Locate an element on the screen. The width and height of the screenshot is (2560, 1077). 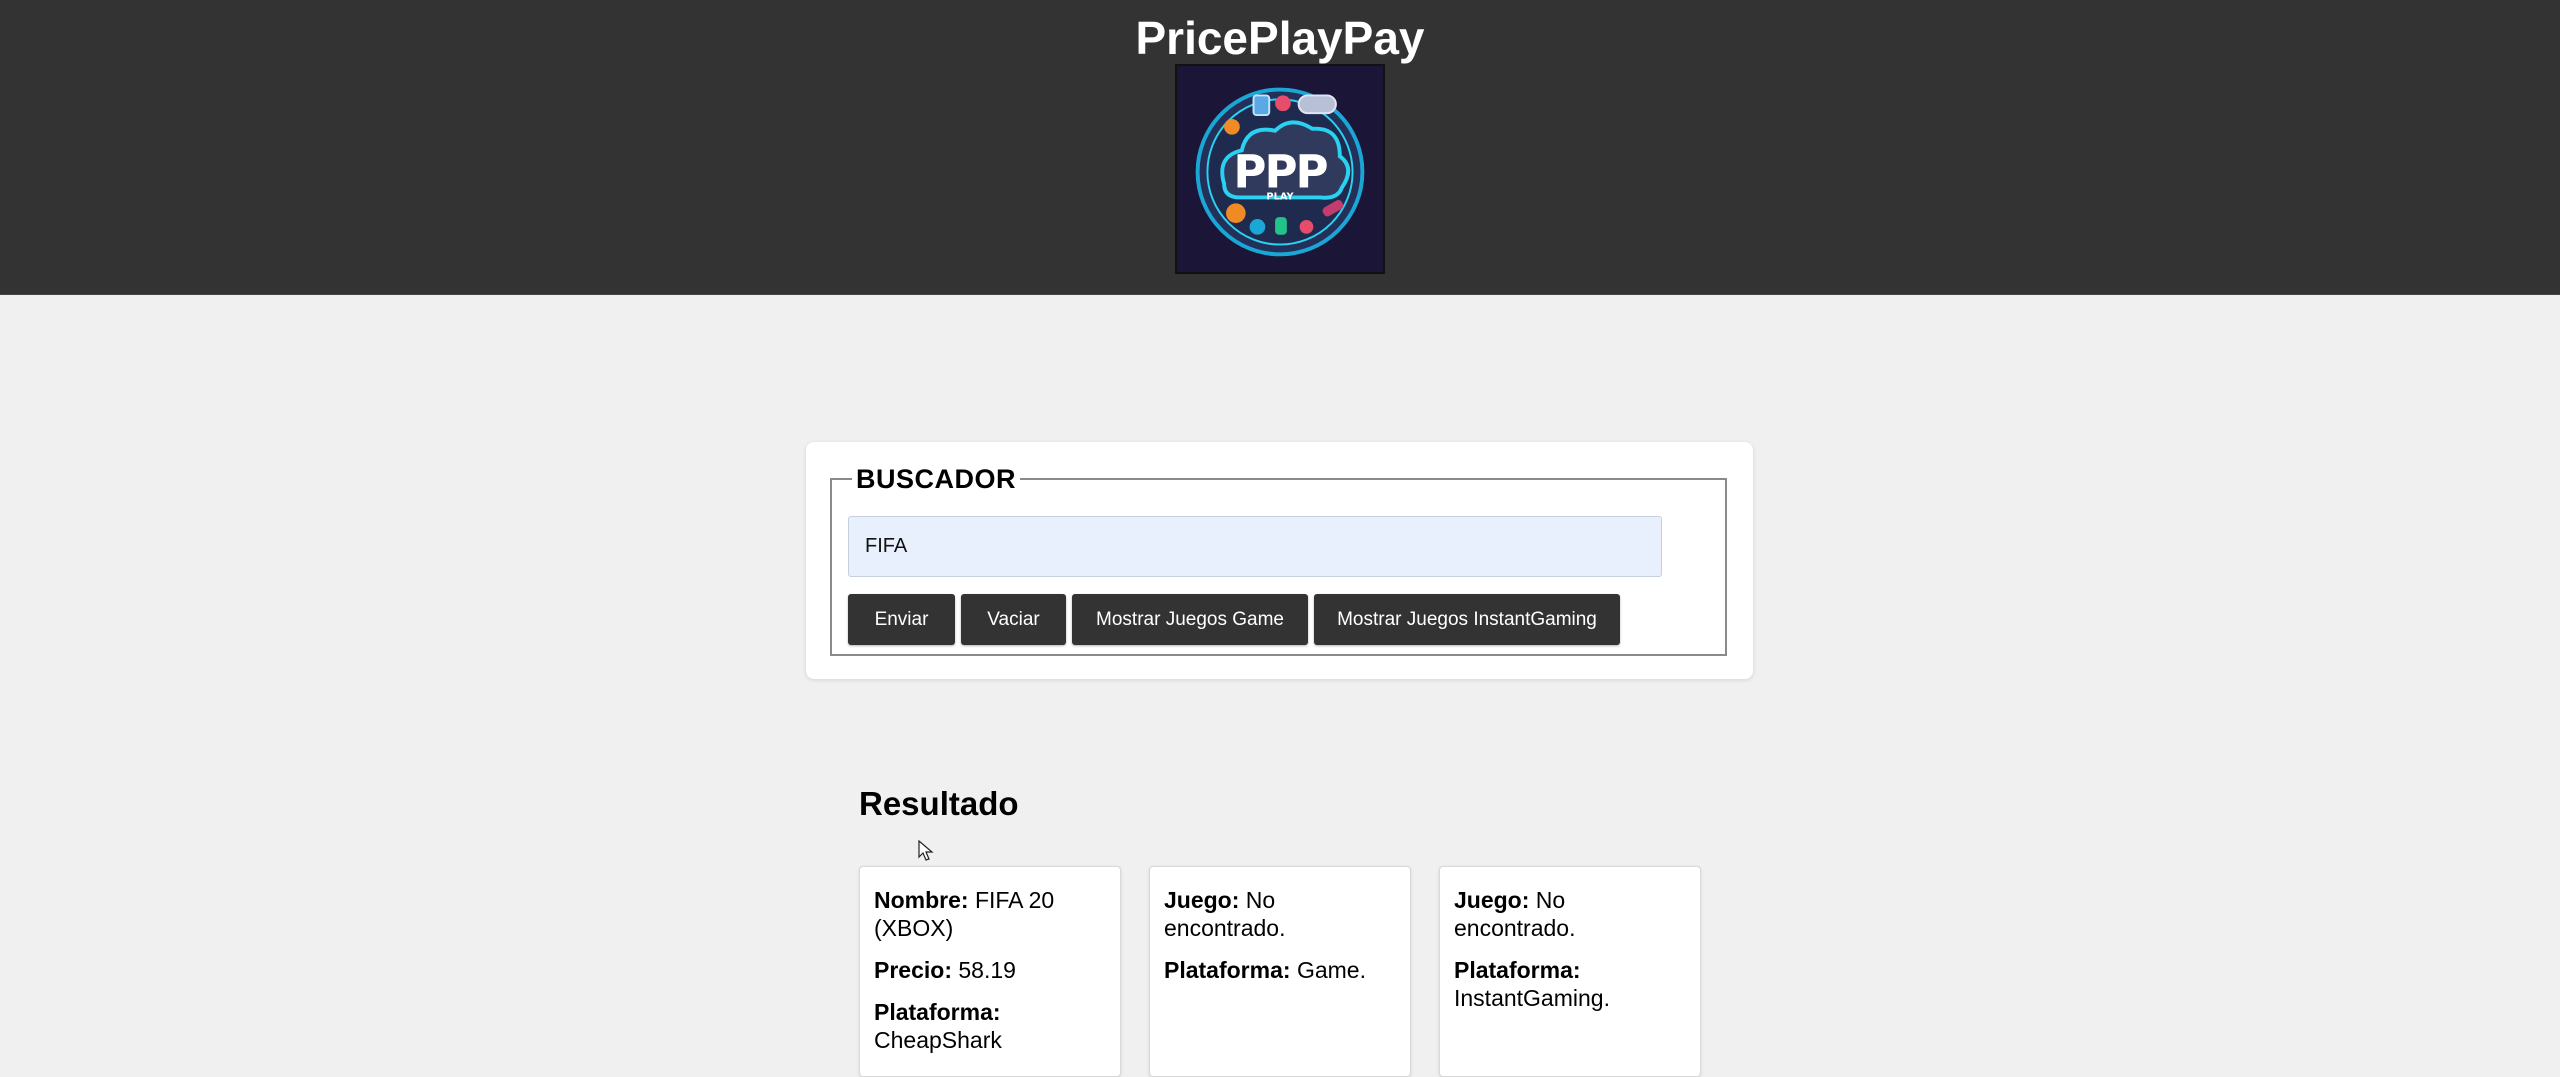
result-platform: Plataforma: InstantGaming. is located at coordinates (1532, 984).